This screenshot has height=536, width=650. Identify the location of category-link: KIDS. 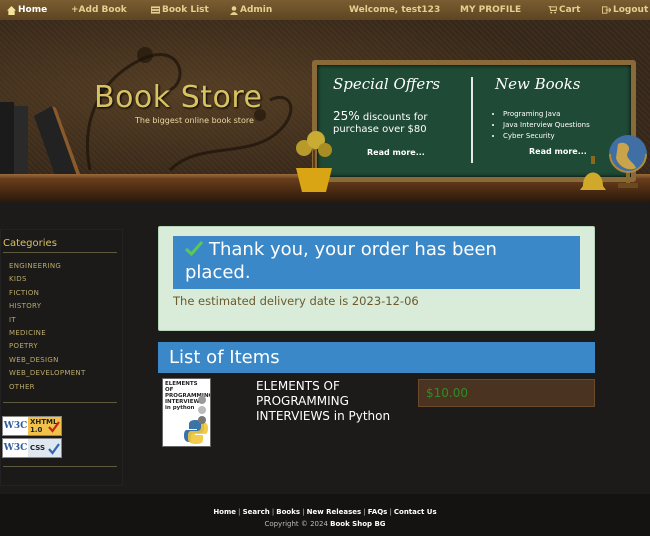
(47, 279).